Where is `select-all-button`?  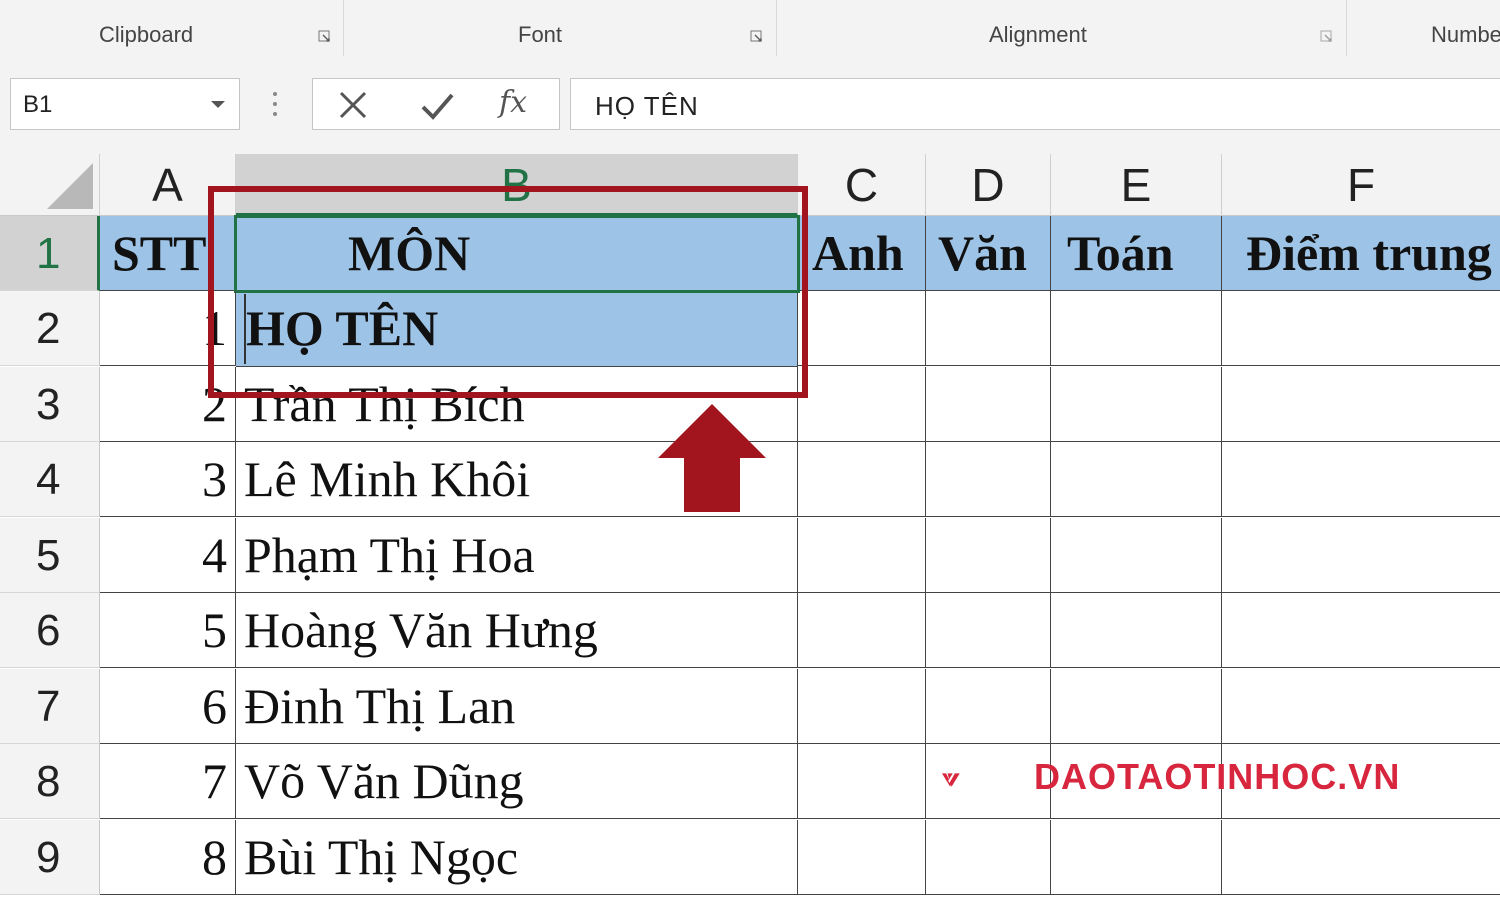 select-all-button is located at coordinates (50, 185).